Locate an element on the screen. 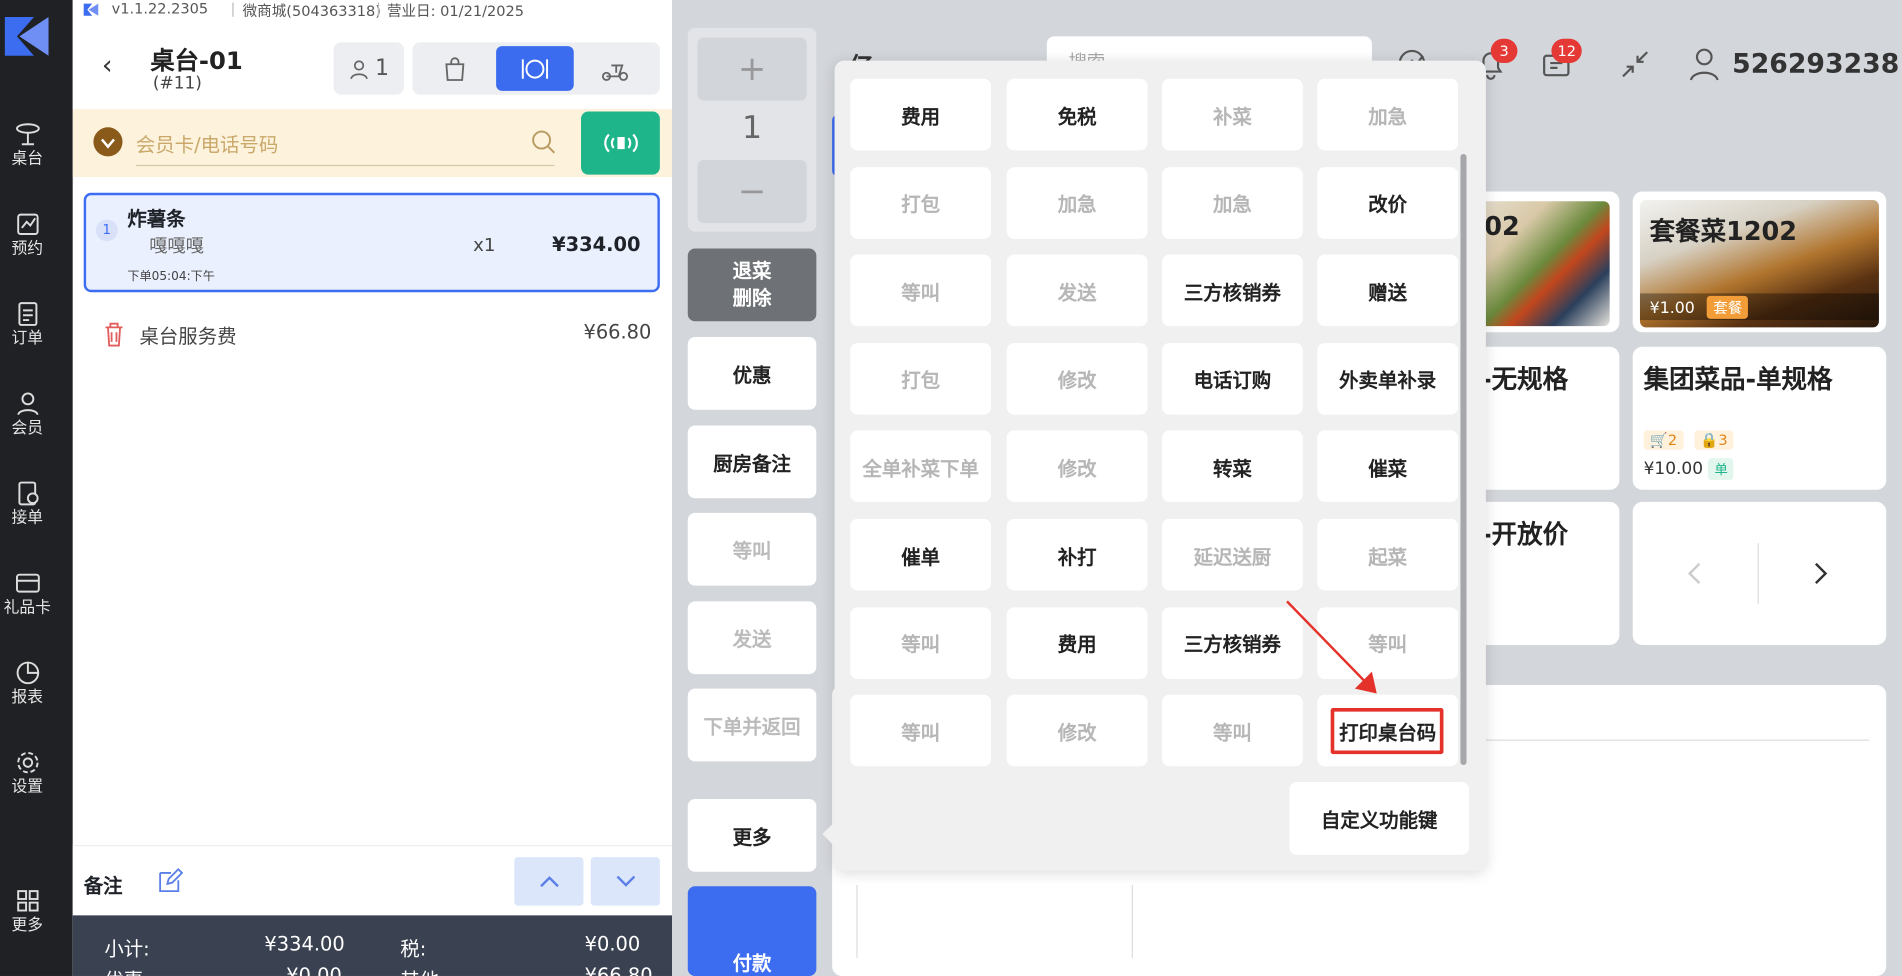 This screenshot has width=1902, height=976. member-search-input: 会员卡/电话号码 is located at coordinates (345, 148).